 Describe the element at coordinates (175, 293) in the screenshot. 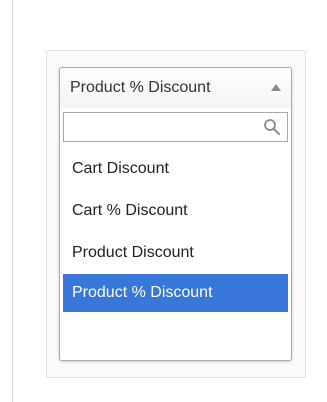

I see `option-product-percent-discount: Product % Discount` at that location.